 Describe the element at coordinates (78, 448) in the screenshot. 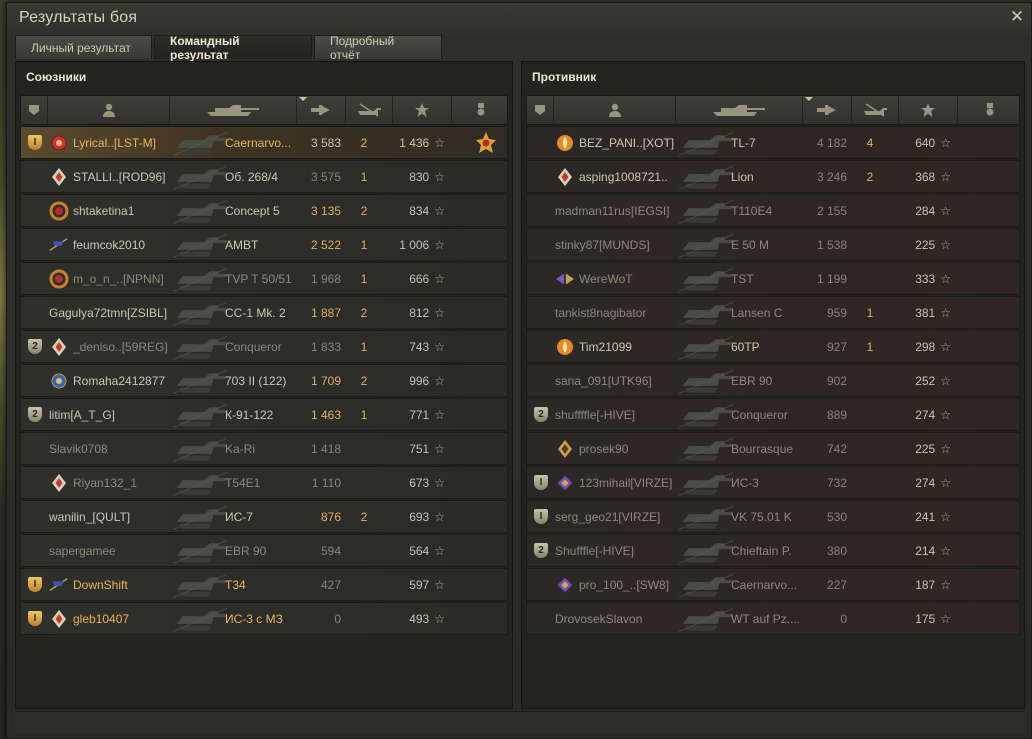

I see `player-name: Slavik0708` at that location.